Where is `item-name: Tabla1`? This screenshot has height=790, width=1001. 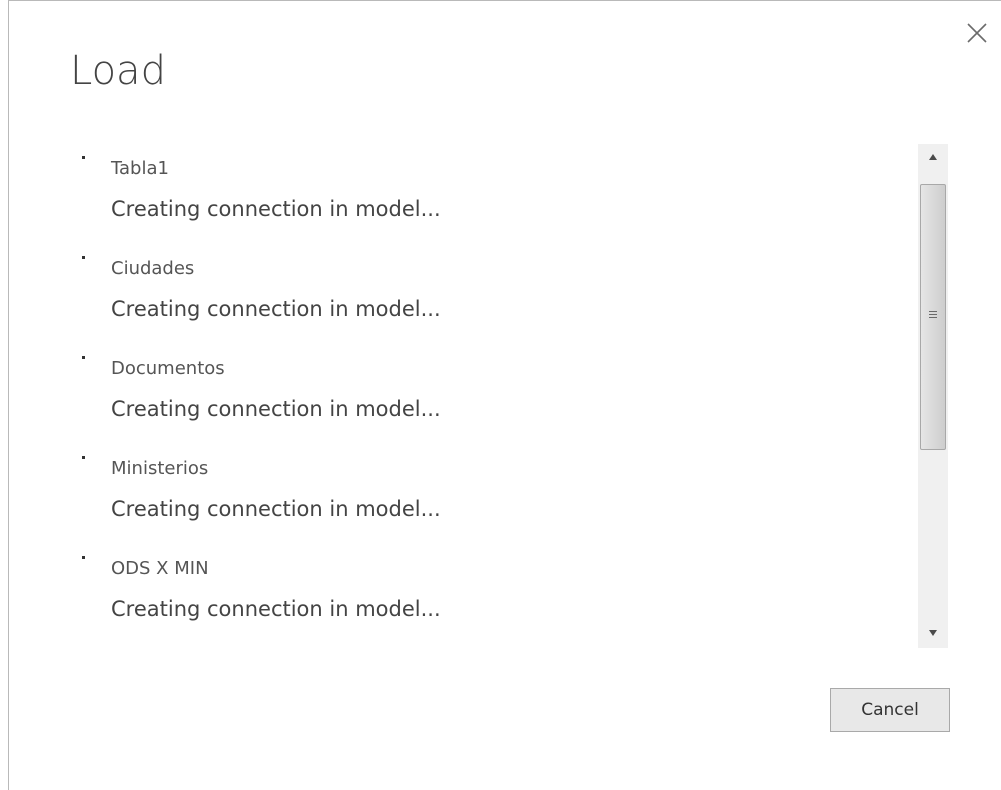
item-name: Tabla1 is located at coordinates (140, 168).